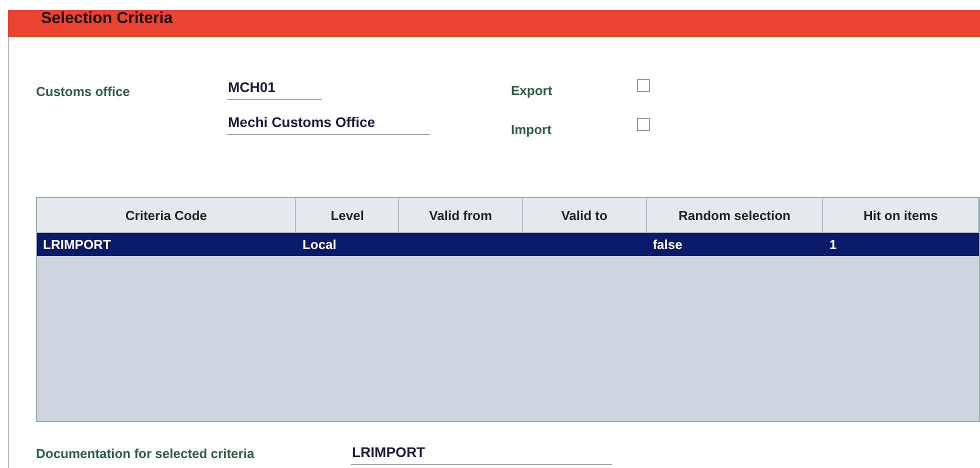 Image resolution: width=980 pixels, height=468 pixels. I want to click on table-cell: LRIMPORT, so click(77, 244).